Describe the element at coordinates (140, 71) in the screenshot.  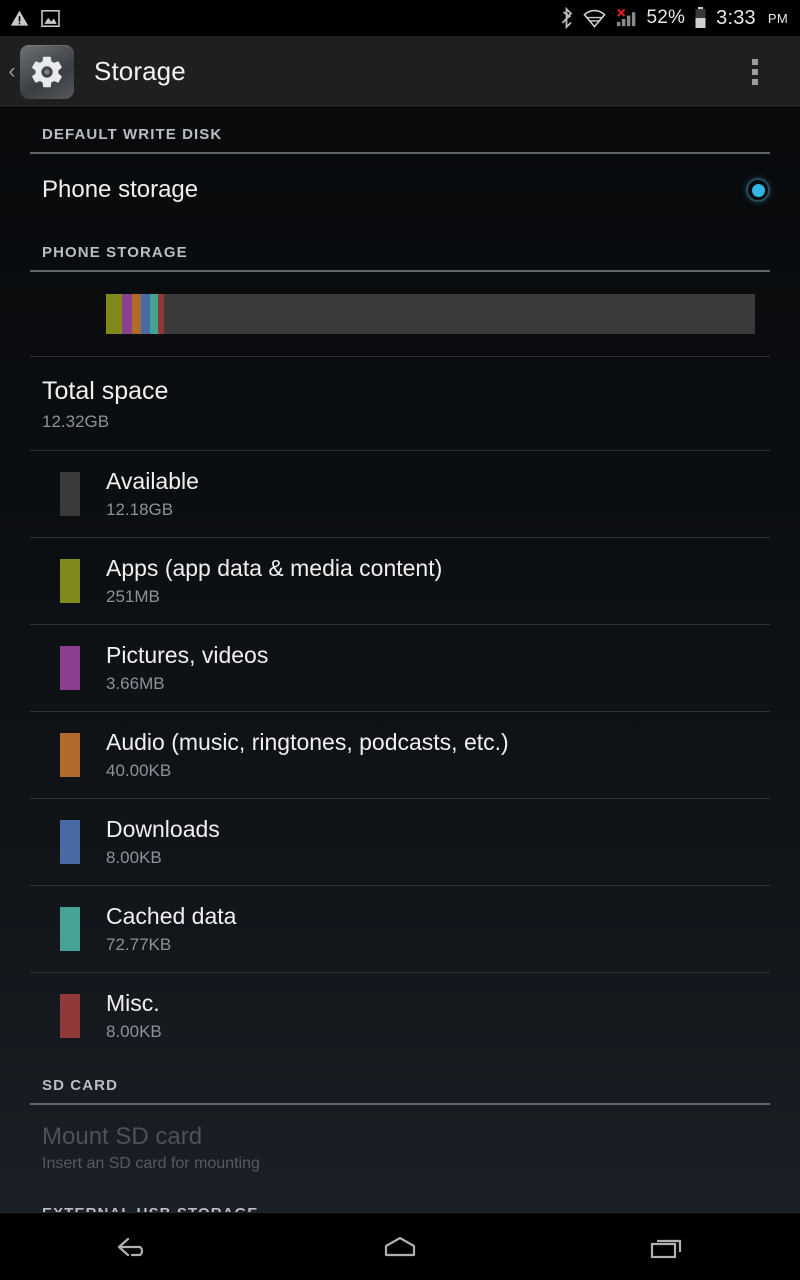
I see `page-title: Storage` at that location.